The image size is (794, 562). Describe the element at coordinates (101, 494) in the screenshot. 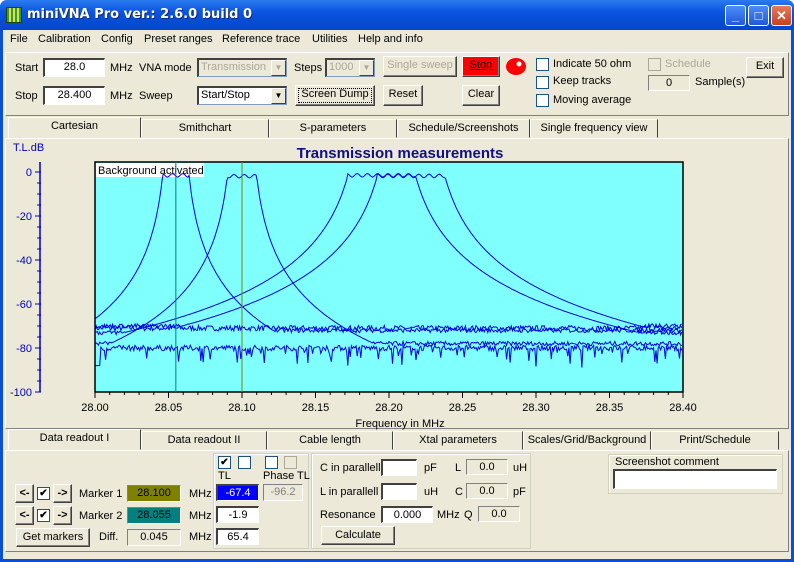

I see `marker1-label: Marker 1` at that location.